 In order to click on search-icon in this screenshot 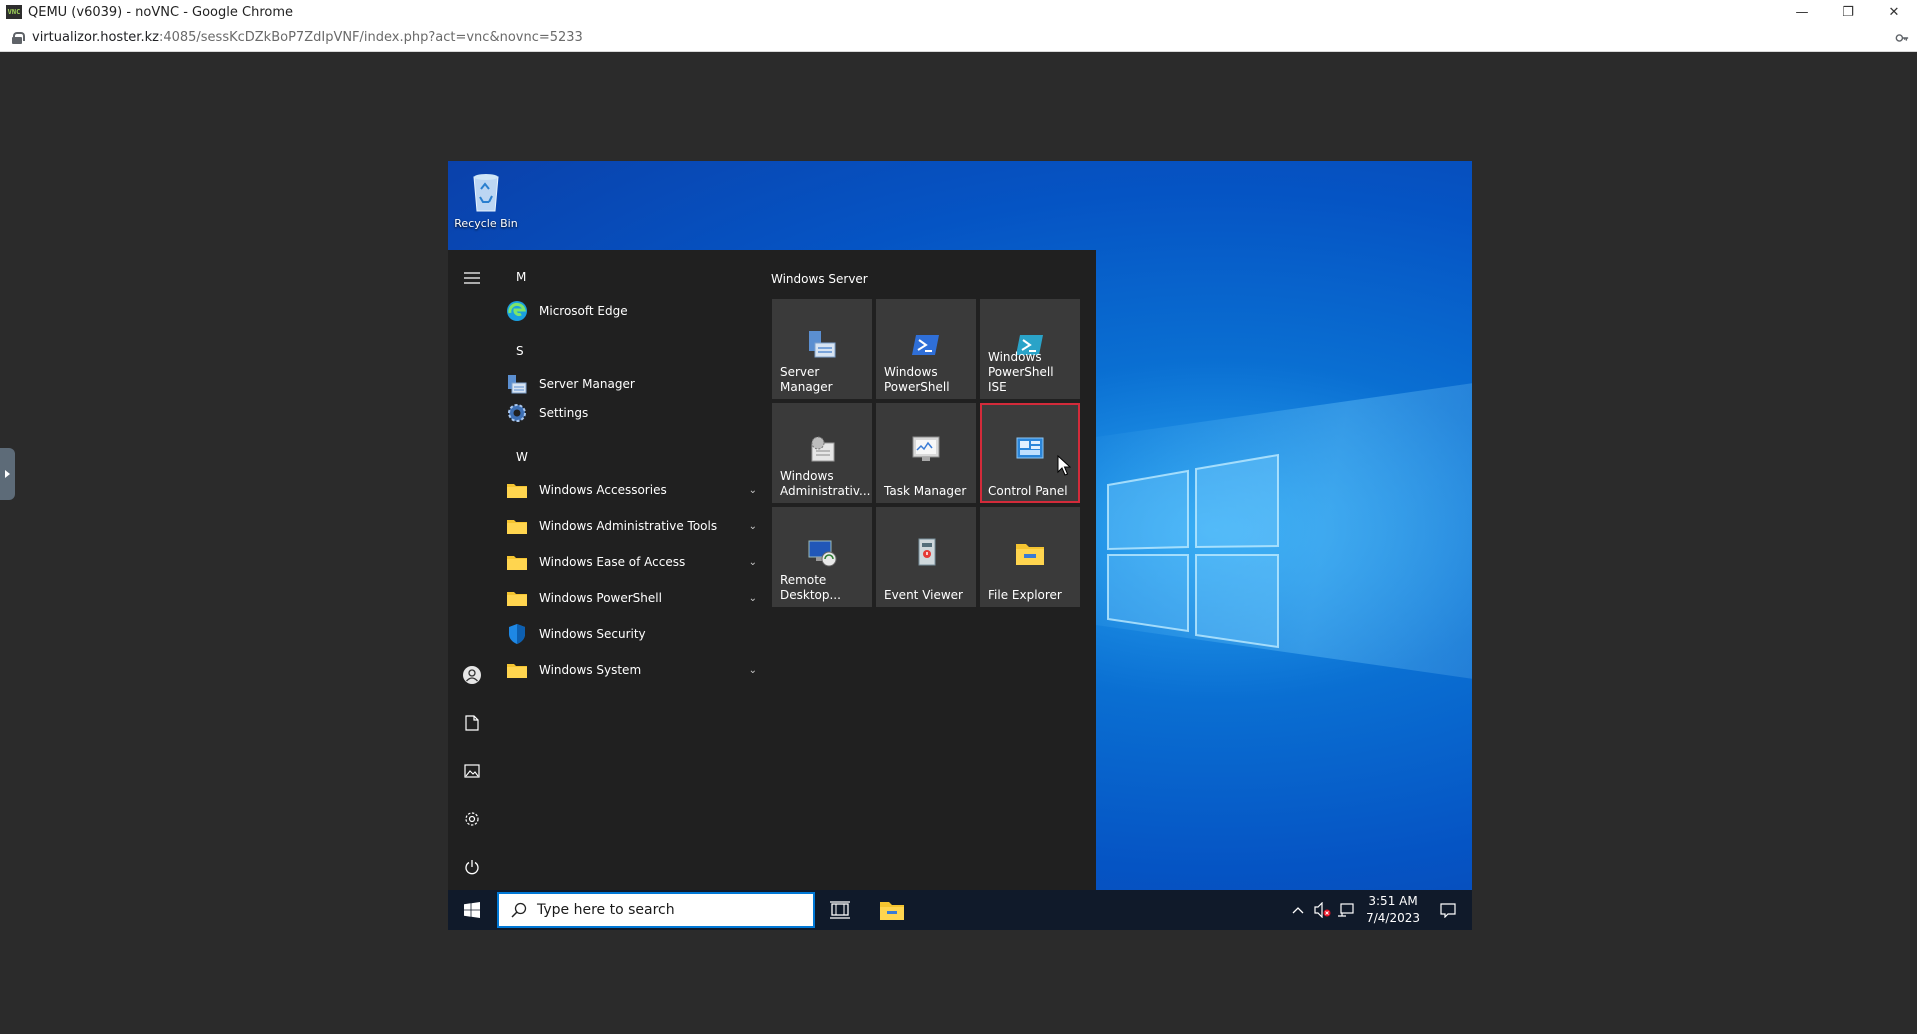, I will do `click(519, 910)`.